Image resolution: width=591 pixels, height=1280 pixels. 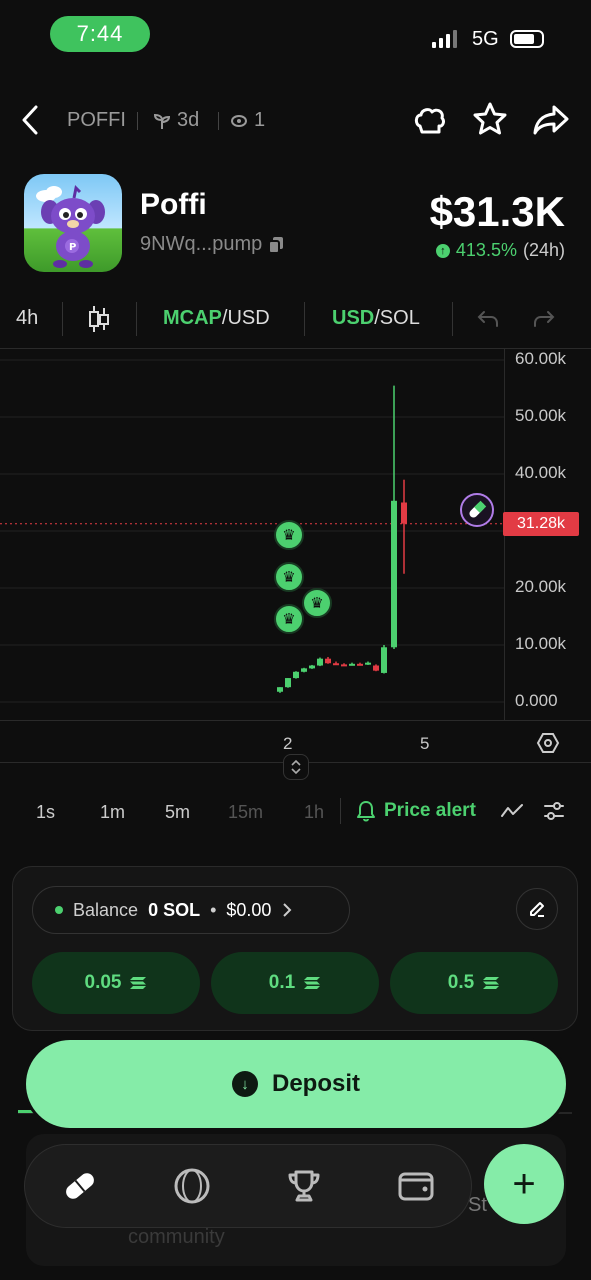 I want to click on chevron-left-icon, so click(x=30, y=120).